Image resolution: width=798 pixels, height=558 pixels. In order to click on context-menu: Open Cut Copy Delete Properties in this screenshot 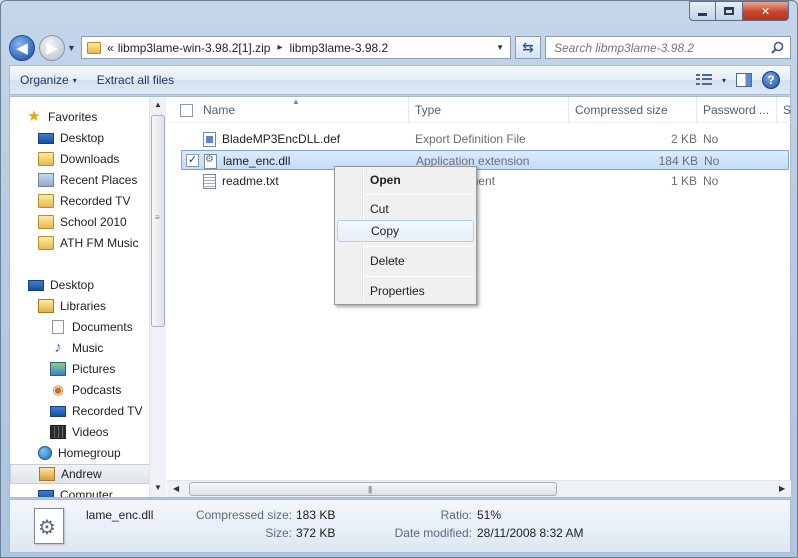, I will do `click(405, 235)`.